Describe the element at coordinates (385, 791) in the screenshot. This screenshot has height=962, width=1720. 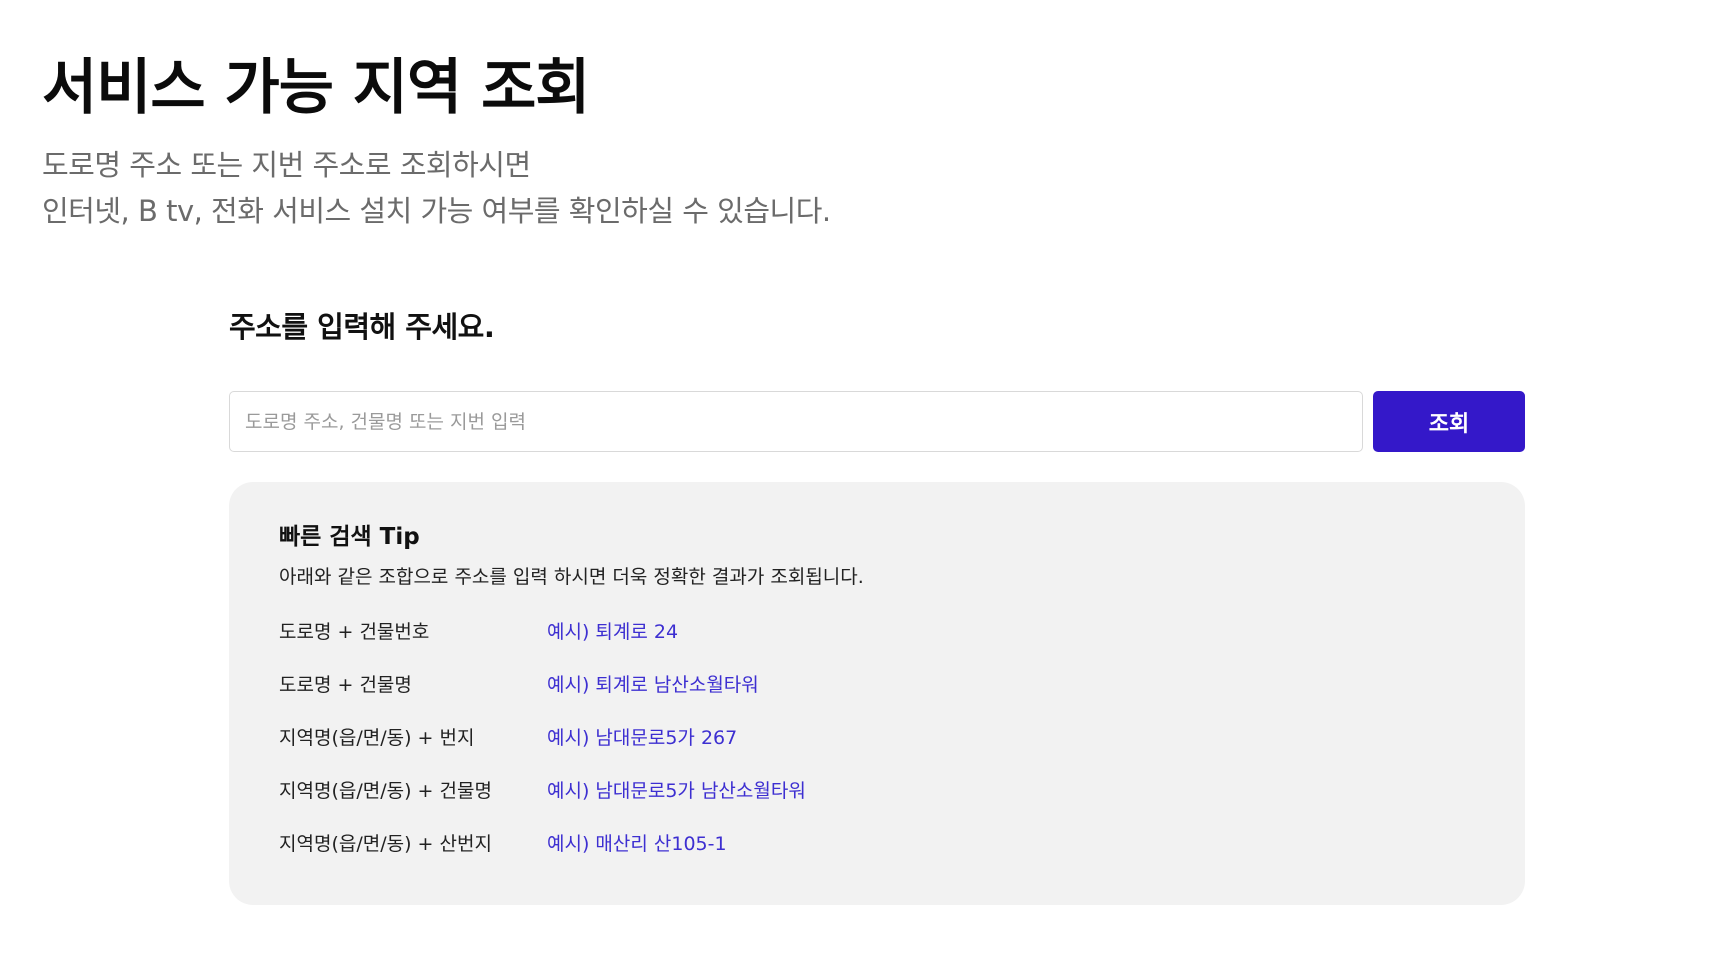
I see `tip-label: 지역명(읍/면/동) + 건물명` at that location.